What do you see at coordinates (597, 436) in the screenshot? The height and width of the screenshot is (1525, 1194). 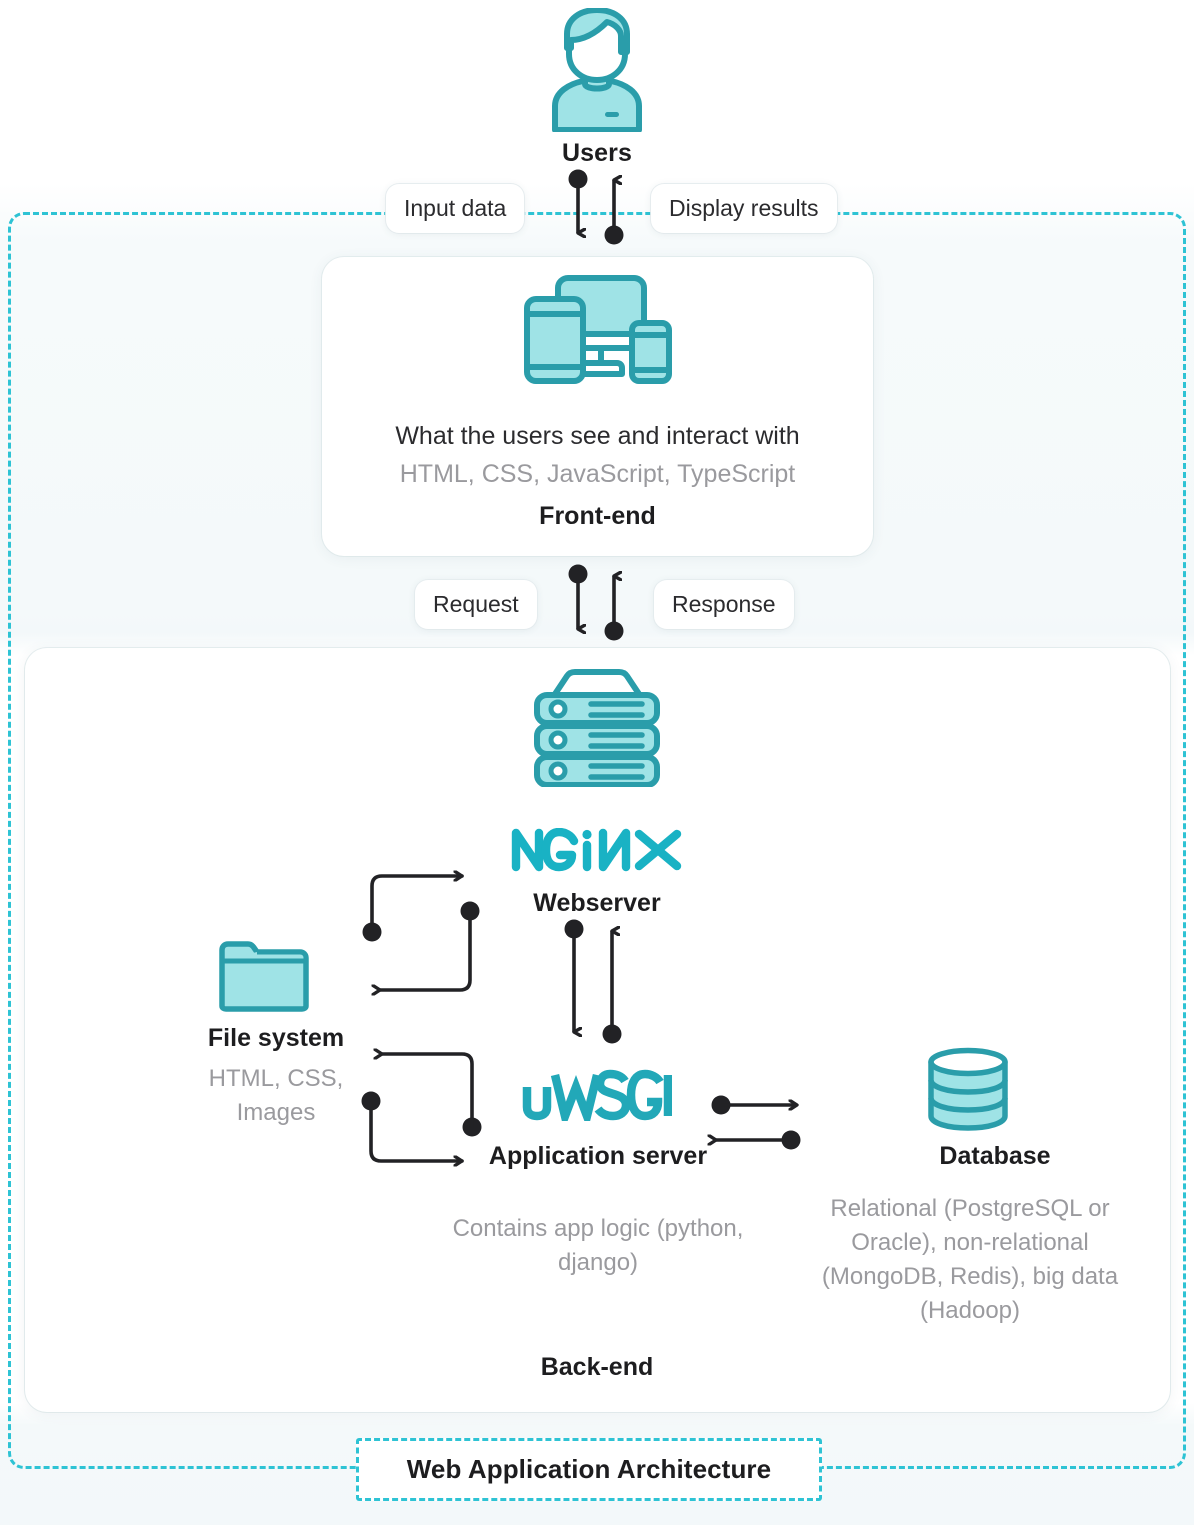 I see `frontend-description: What the users see and interact with` at bounding box center [597, 436].